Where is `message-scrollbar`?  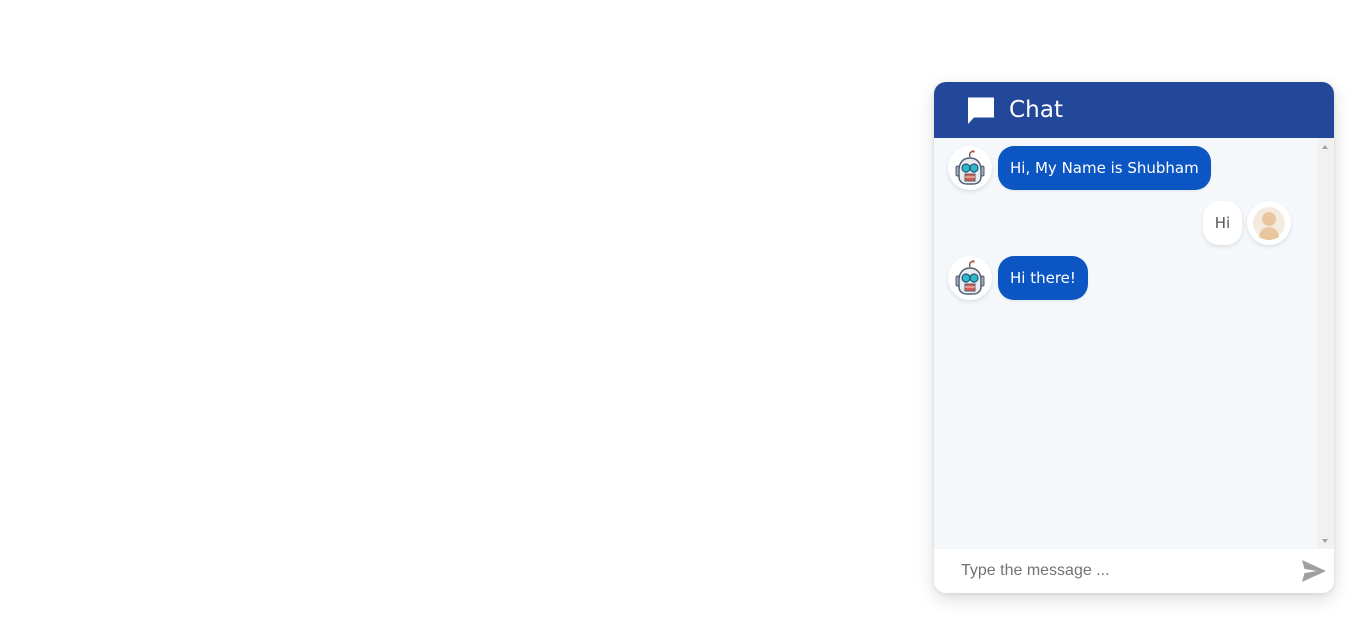 message-scrollbar is located at coordinates (1326, 343).